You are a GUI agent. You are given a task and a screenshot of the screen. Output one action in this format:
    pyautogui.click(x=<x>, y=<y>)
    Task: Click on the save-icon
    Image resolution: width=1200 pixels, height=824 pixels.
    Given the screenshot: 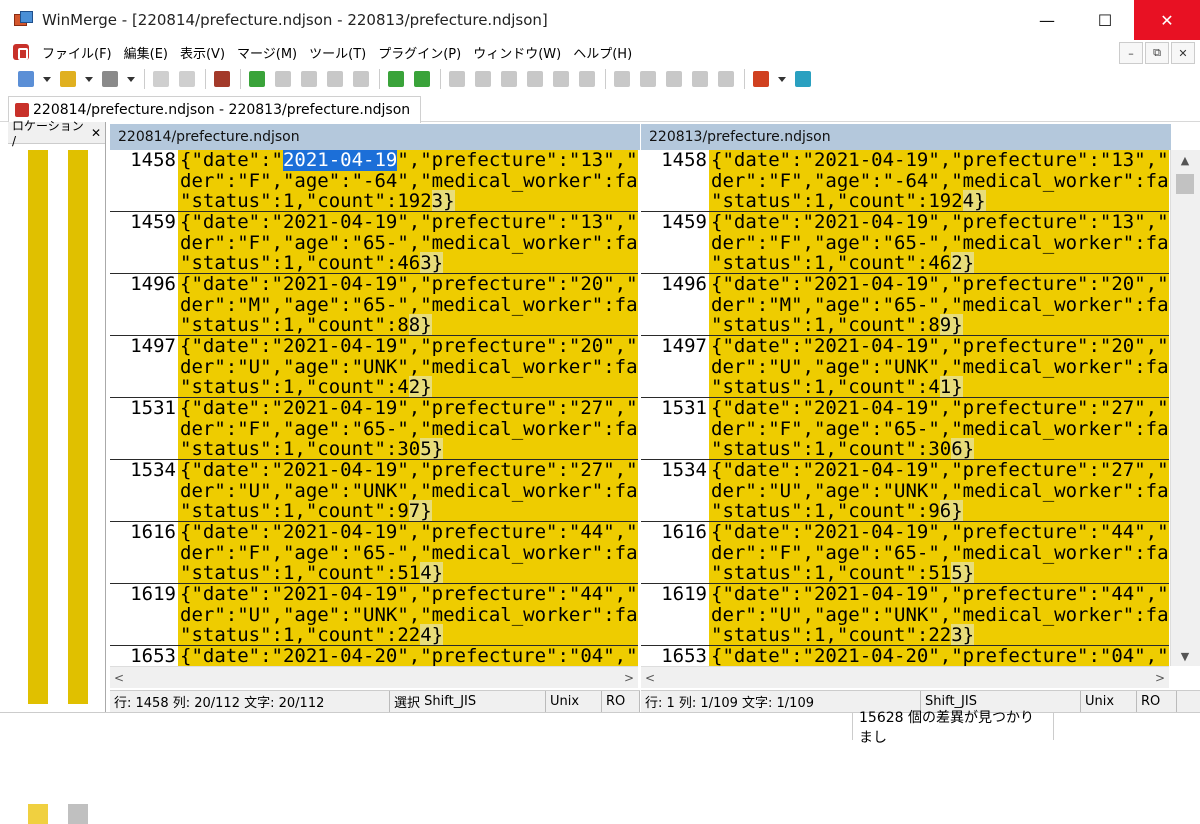 What is the action you would take?
    pyautogui.click(x=110, y=79)
    